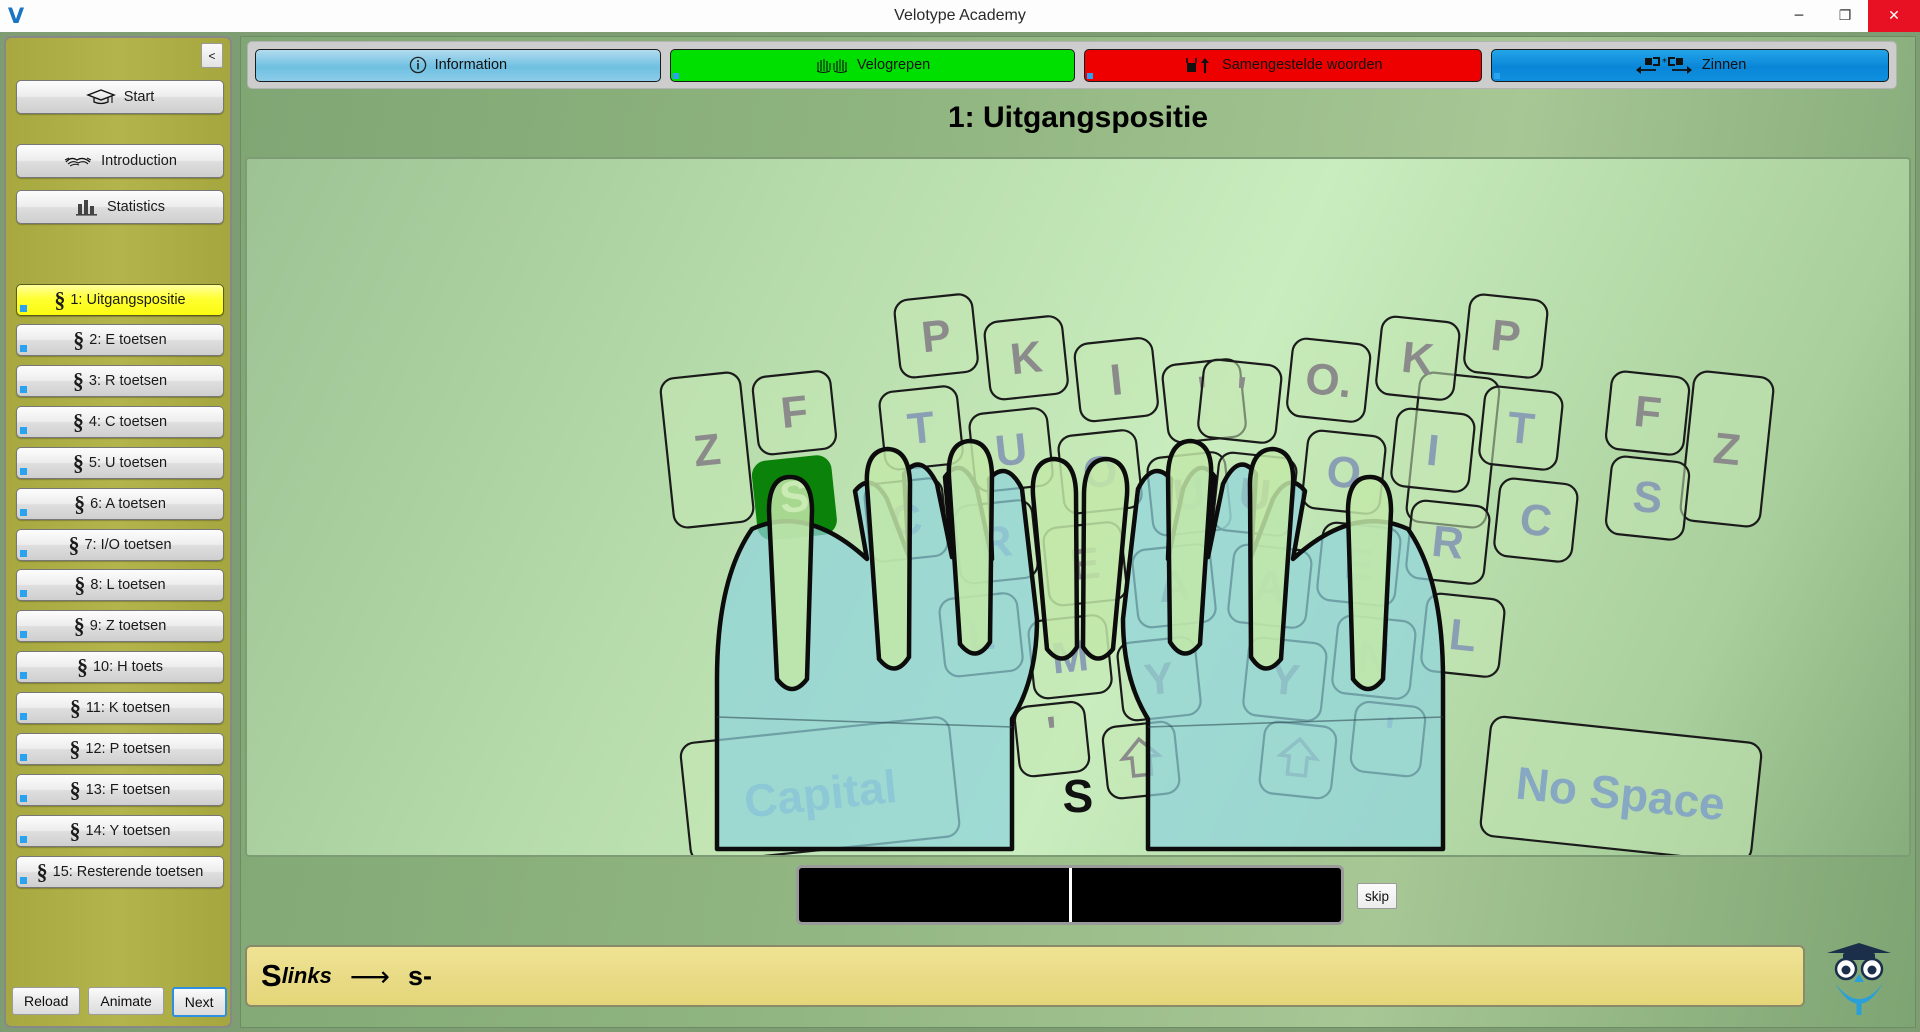  Describe the element at coordinates (1078, 796) in the screenshot. I see `target-letter: S` at that location.